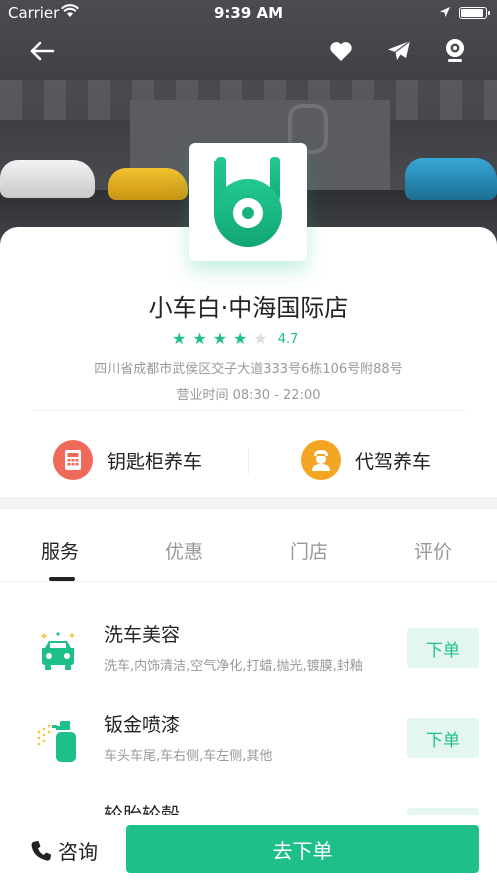 This screenshot has height=883, width=497. Describe the element at coordinates (142, 725) in the screenshot. I see `service-title: 钣金喷漆` at that location.